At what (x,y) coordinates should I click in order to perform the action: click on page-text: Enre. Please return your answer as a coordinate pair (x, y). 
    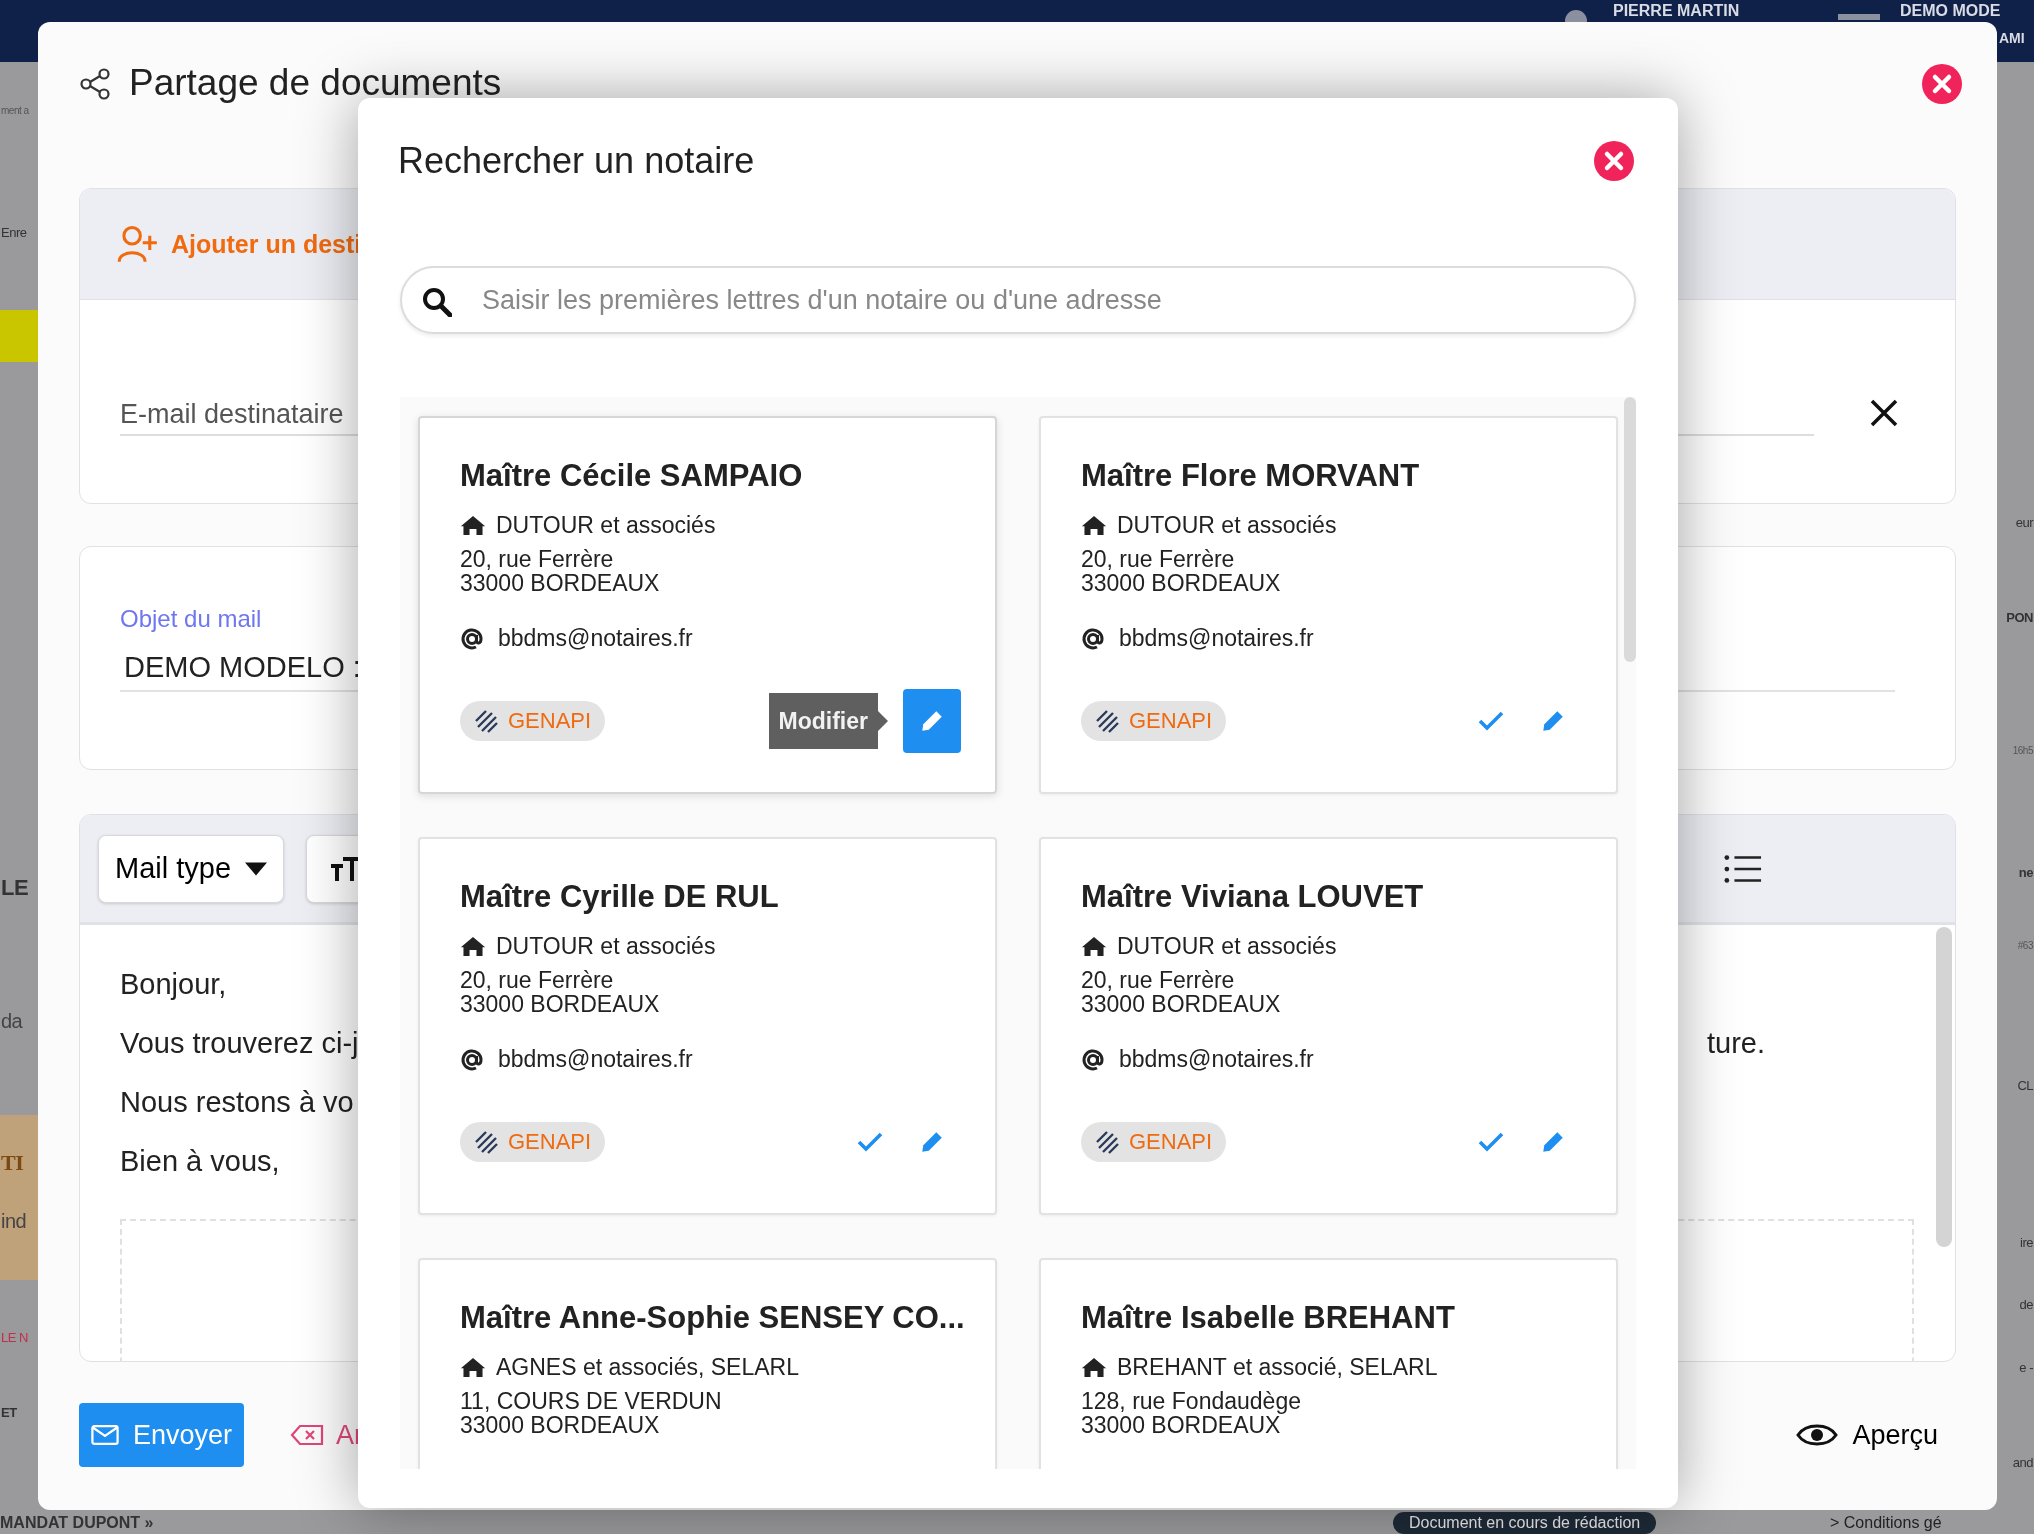
    Looking at the image, I should click on (14, 232).